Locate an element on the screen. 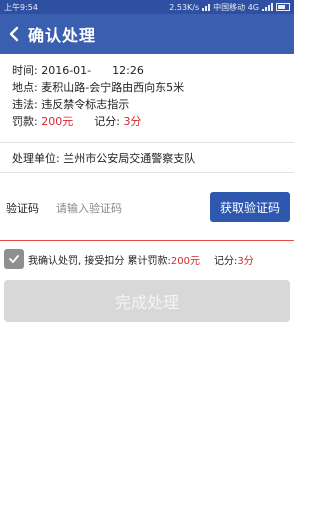  points-value: 3分 is located at coordinates (132, 121).